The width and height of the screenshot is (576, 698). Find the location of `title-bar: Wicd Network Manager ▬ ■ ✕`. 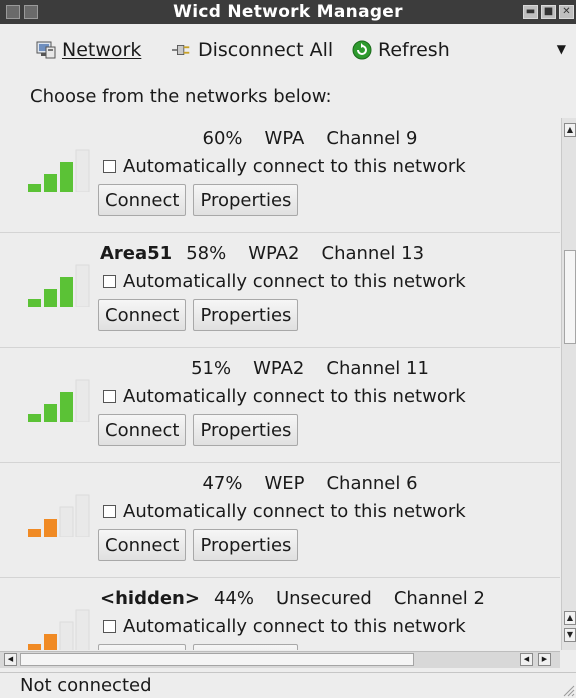

title-bar: Wicd Network Manager ▬ ■ ✕ is located at coordinates (288, 12).